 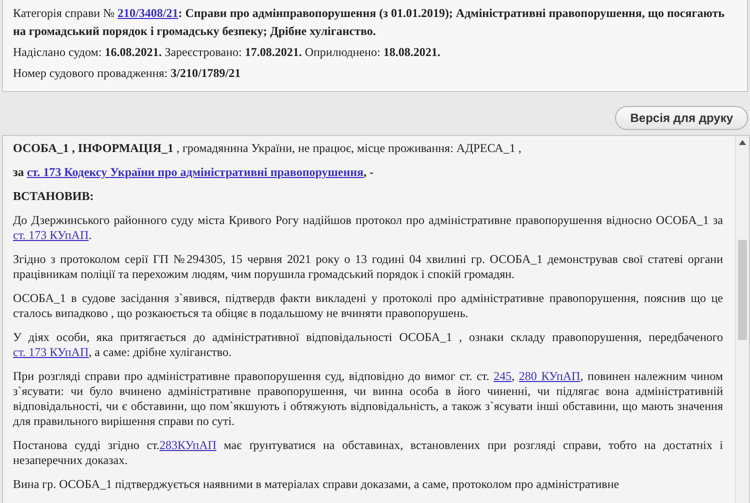 What do you see at coordinates (54, 196) in the screenshot?
I see `document-paragraph: ВСТАНОВИВ:` at bounding box center [54, 196].